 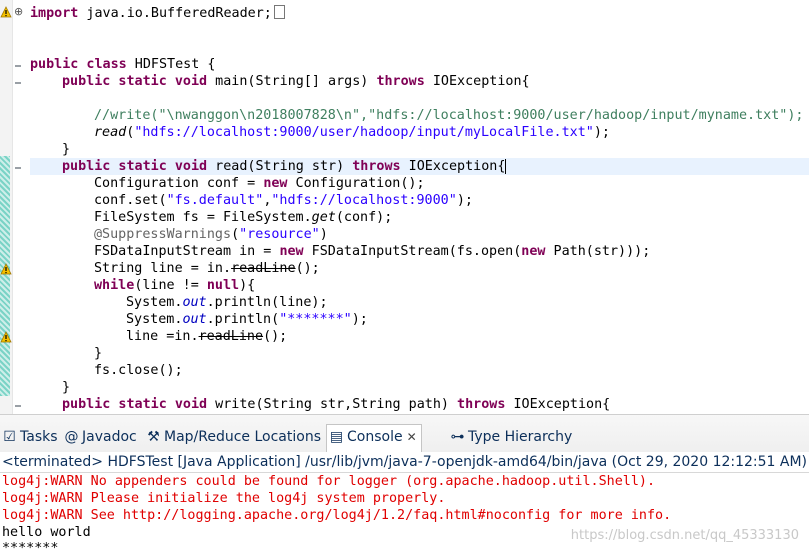 I want to click on close-icon: ✕, so click(x=412, y=437).